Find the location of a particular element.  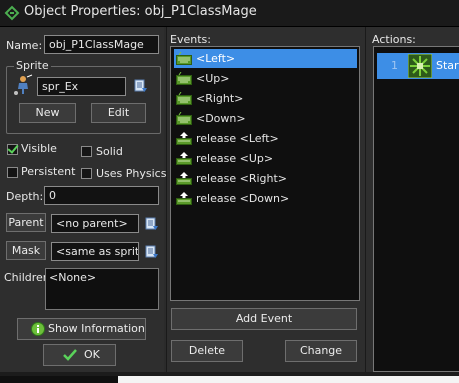

delete-event-button: Delete is located at coordinates (207, 351).